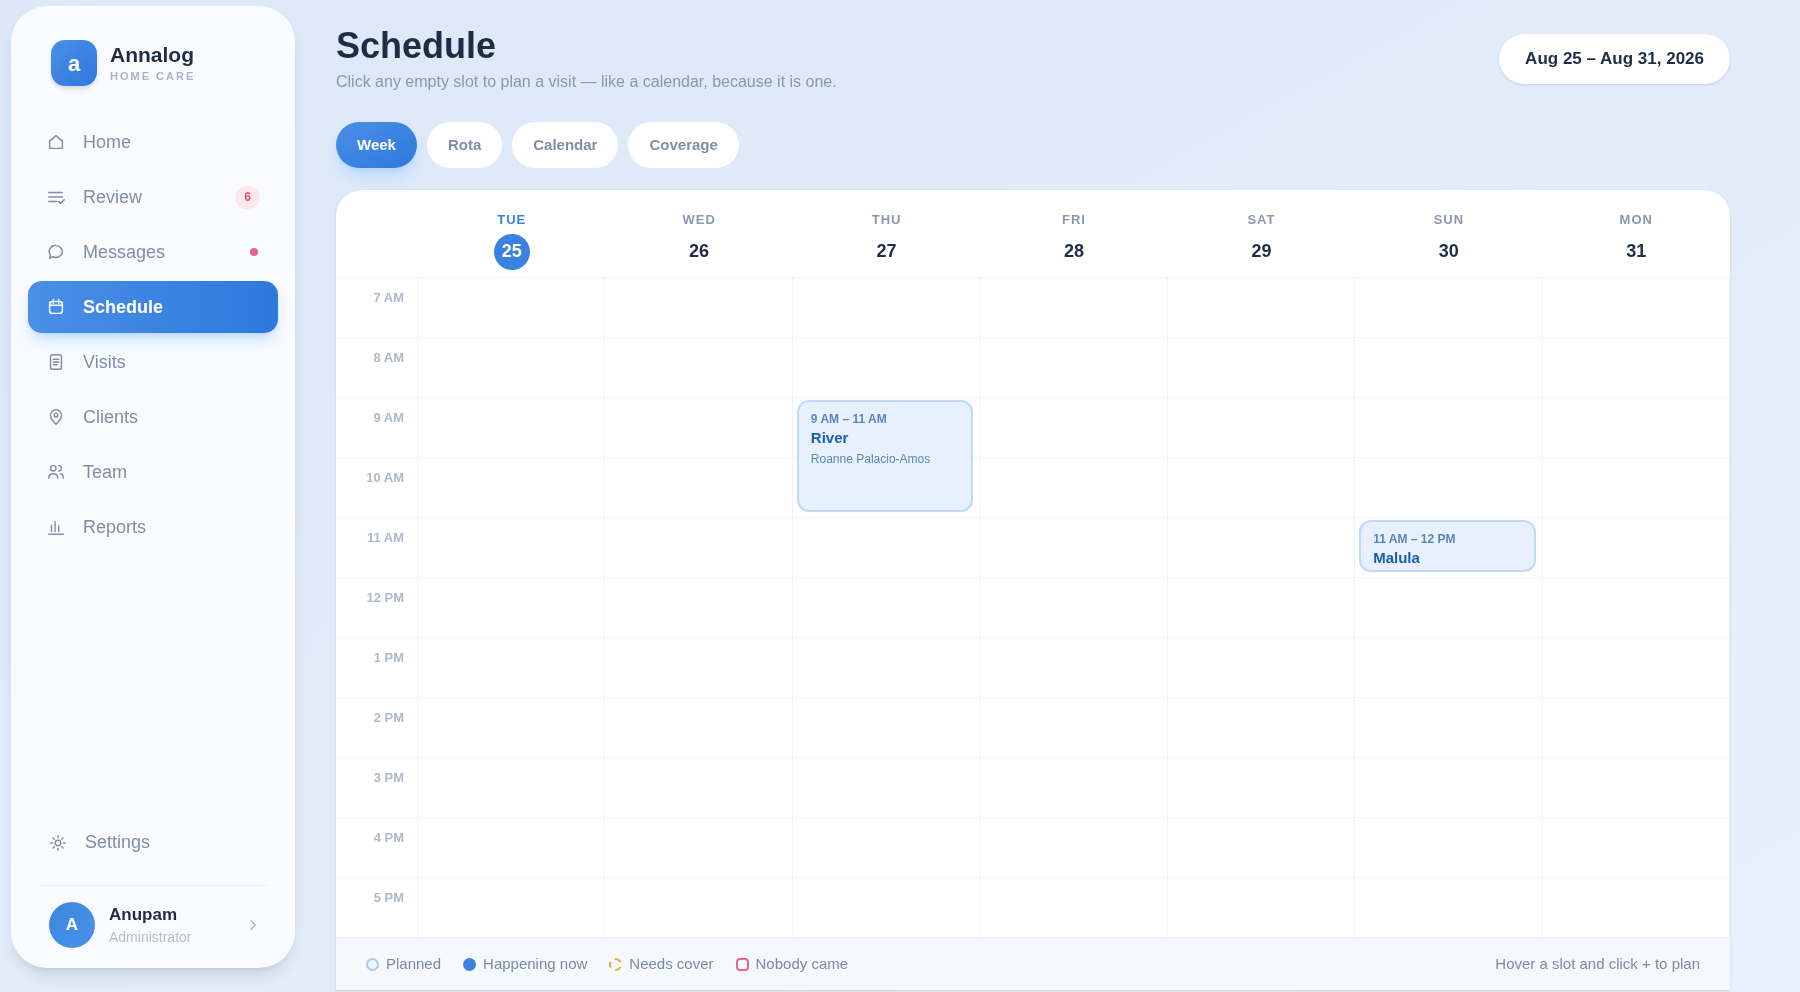  What do you see at coordinates (152, 54) in the screenshot?
I see `brand-name: Annalog` at bounding box center [152, 54].